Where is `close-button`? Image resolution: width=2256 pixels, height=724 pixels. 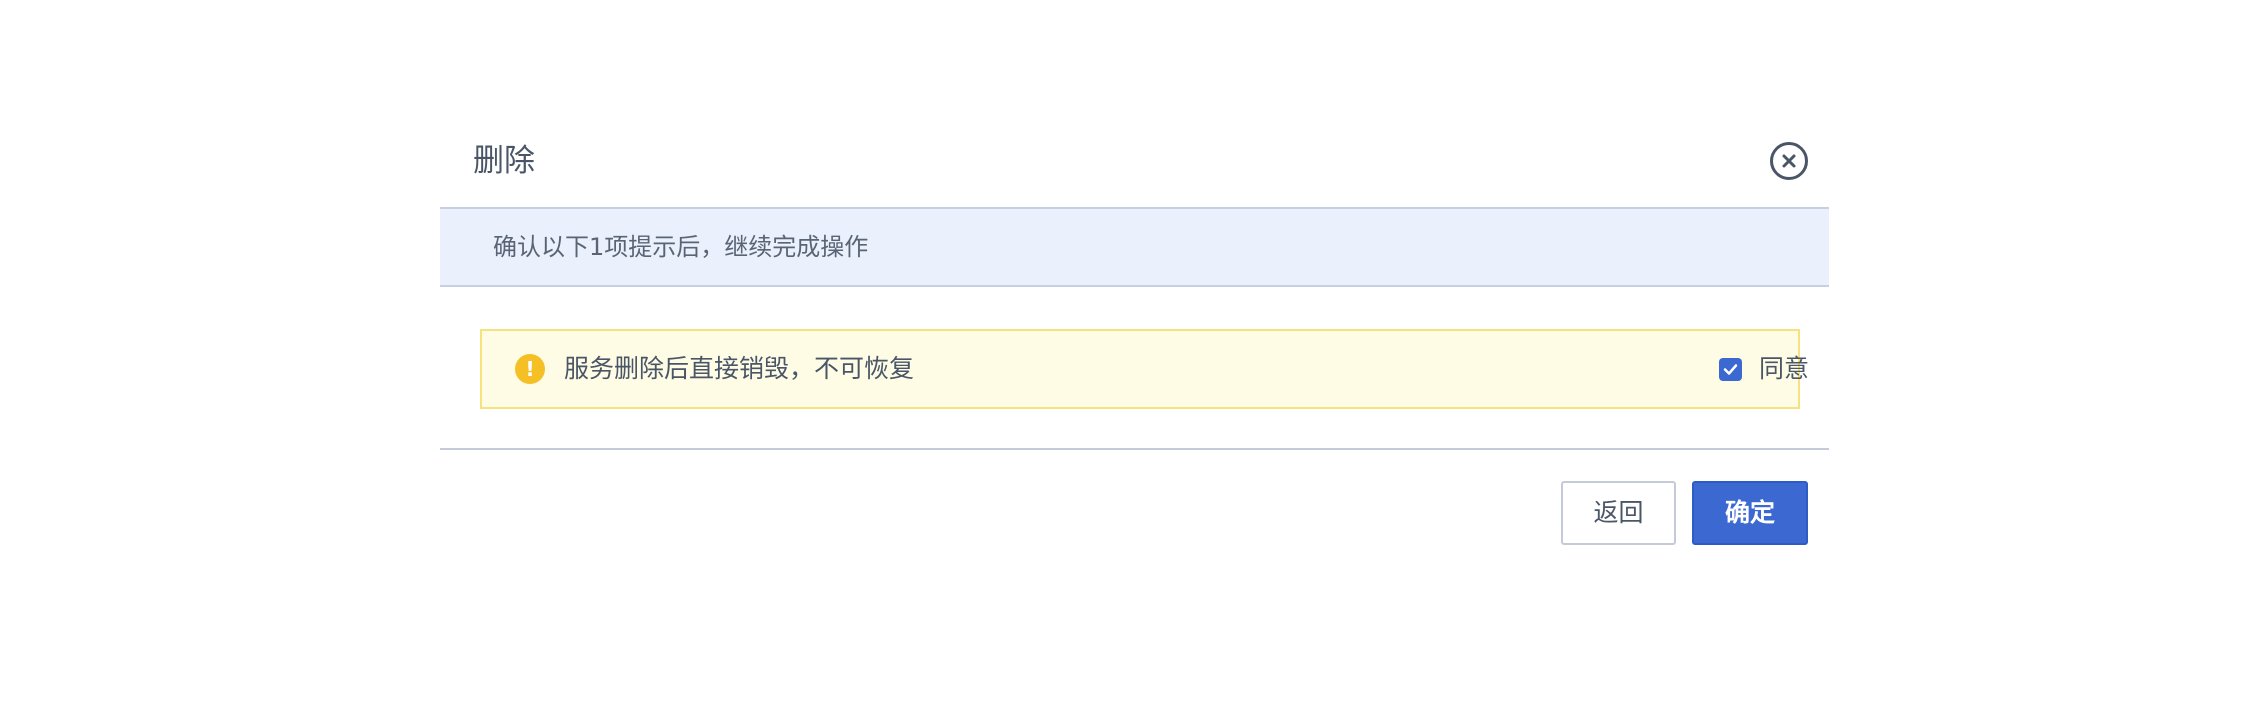 close-button is located at coordinates (1789, 161).